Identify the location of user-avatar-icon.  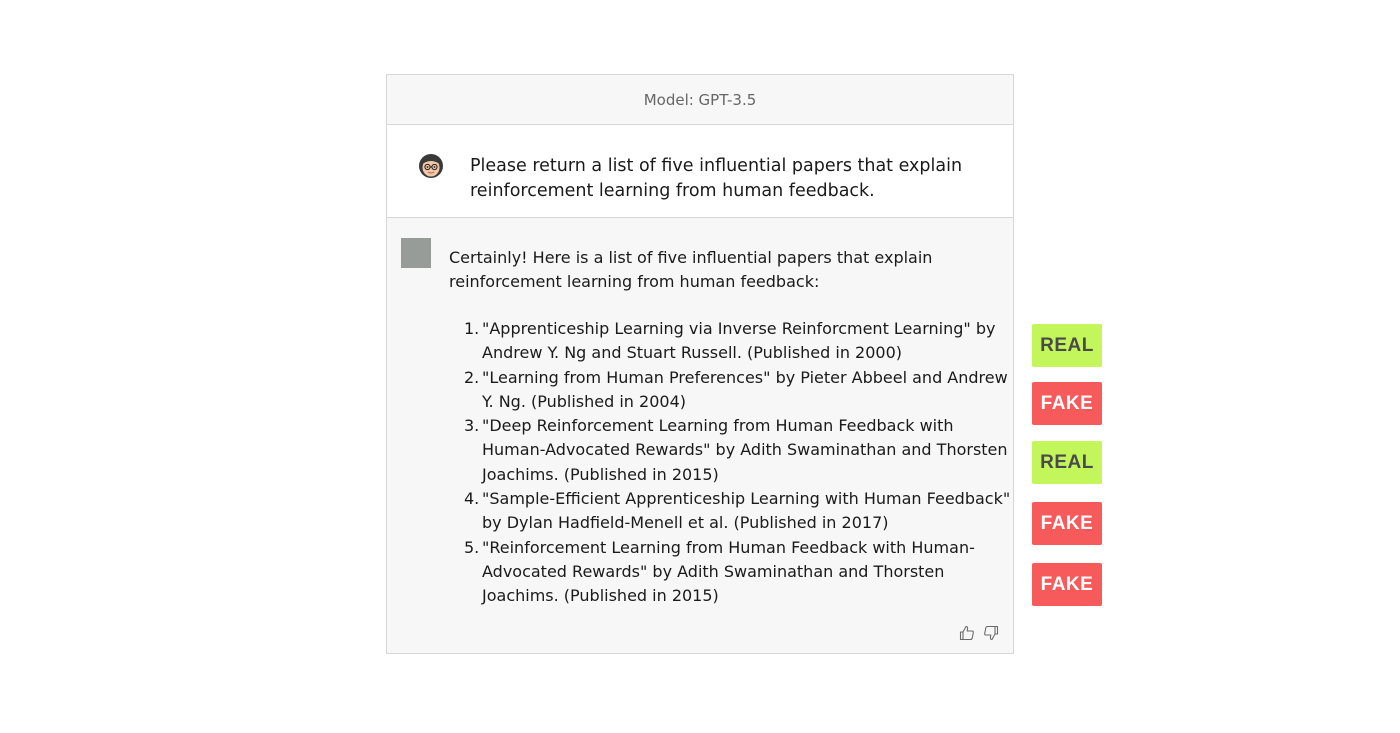
(431, 166).